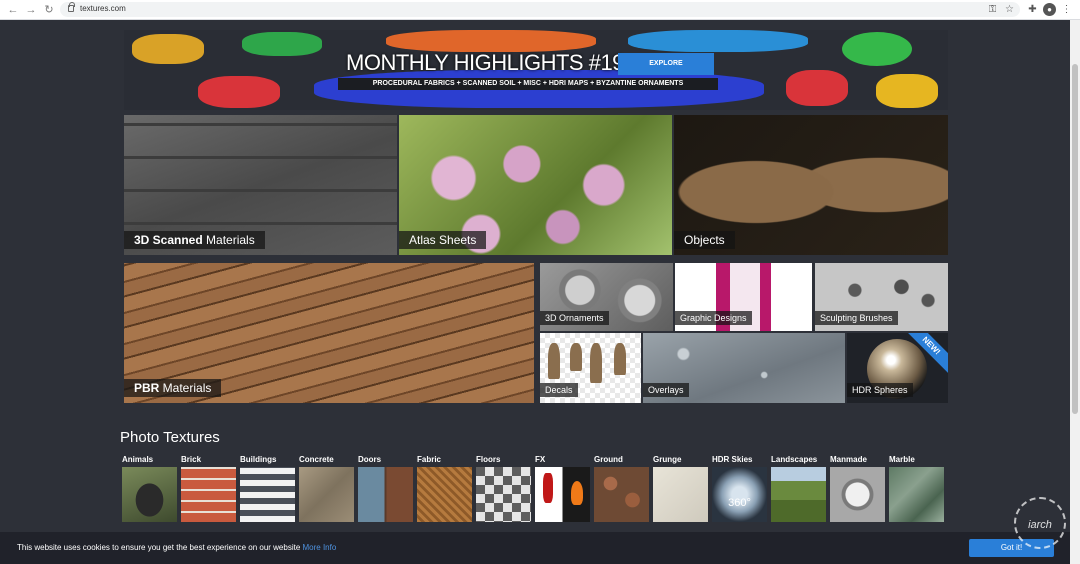 This screenshot has width=1080, height=564. I want to click on category-doors: Doors, so click(385, 488).